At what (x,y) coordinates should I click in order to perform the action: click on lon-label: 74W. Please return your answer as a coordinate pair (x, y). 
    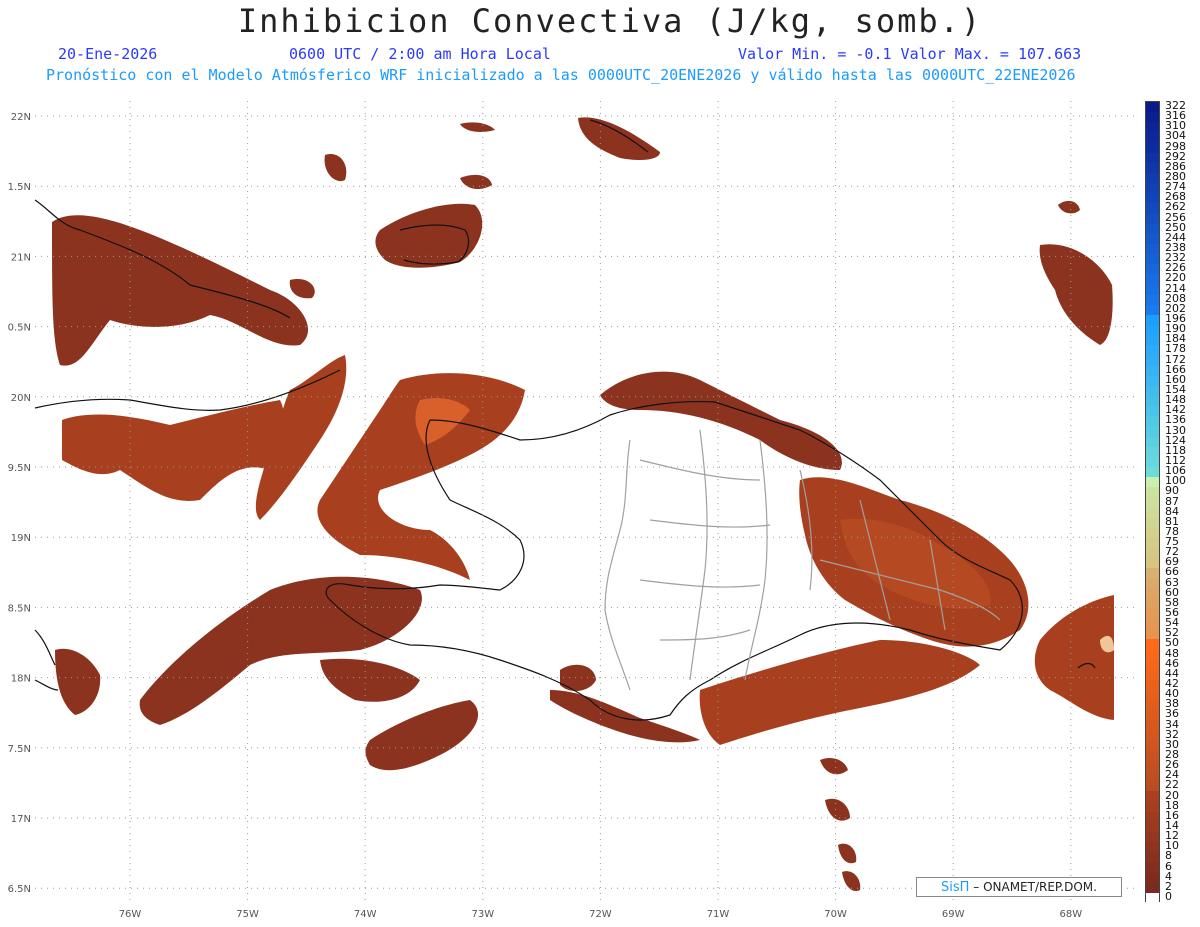
    Looking at the image, I should click on (365, 914).